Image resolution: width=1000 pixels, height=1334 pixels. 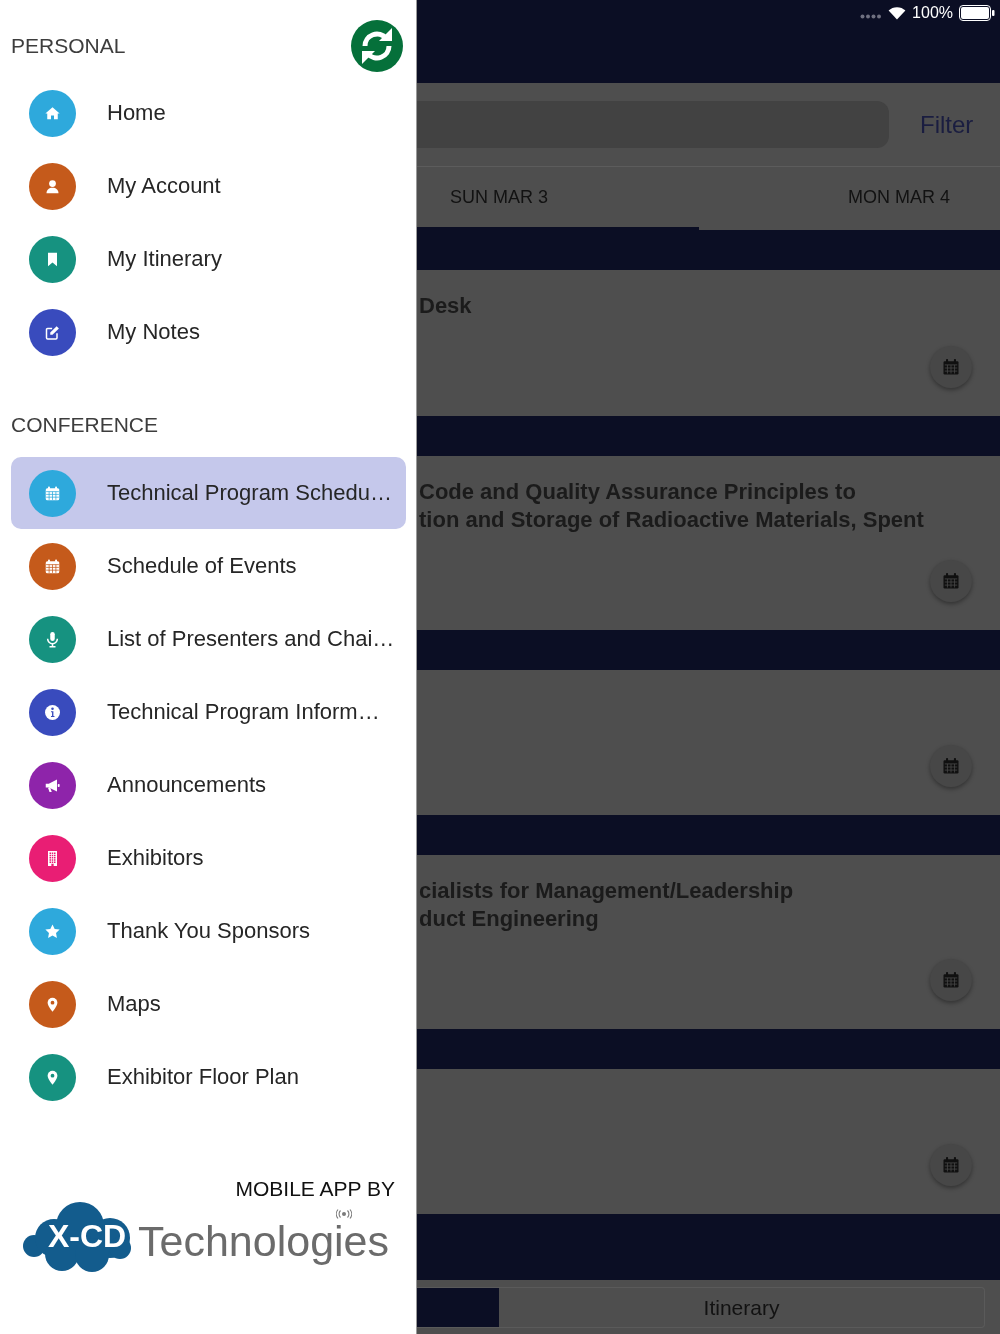 I want to click on wifi-icon, so click(x=897, y=13).